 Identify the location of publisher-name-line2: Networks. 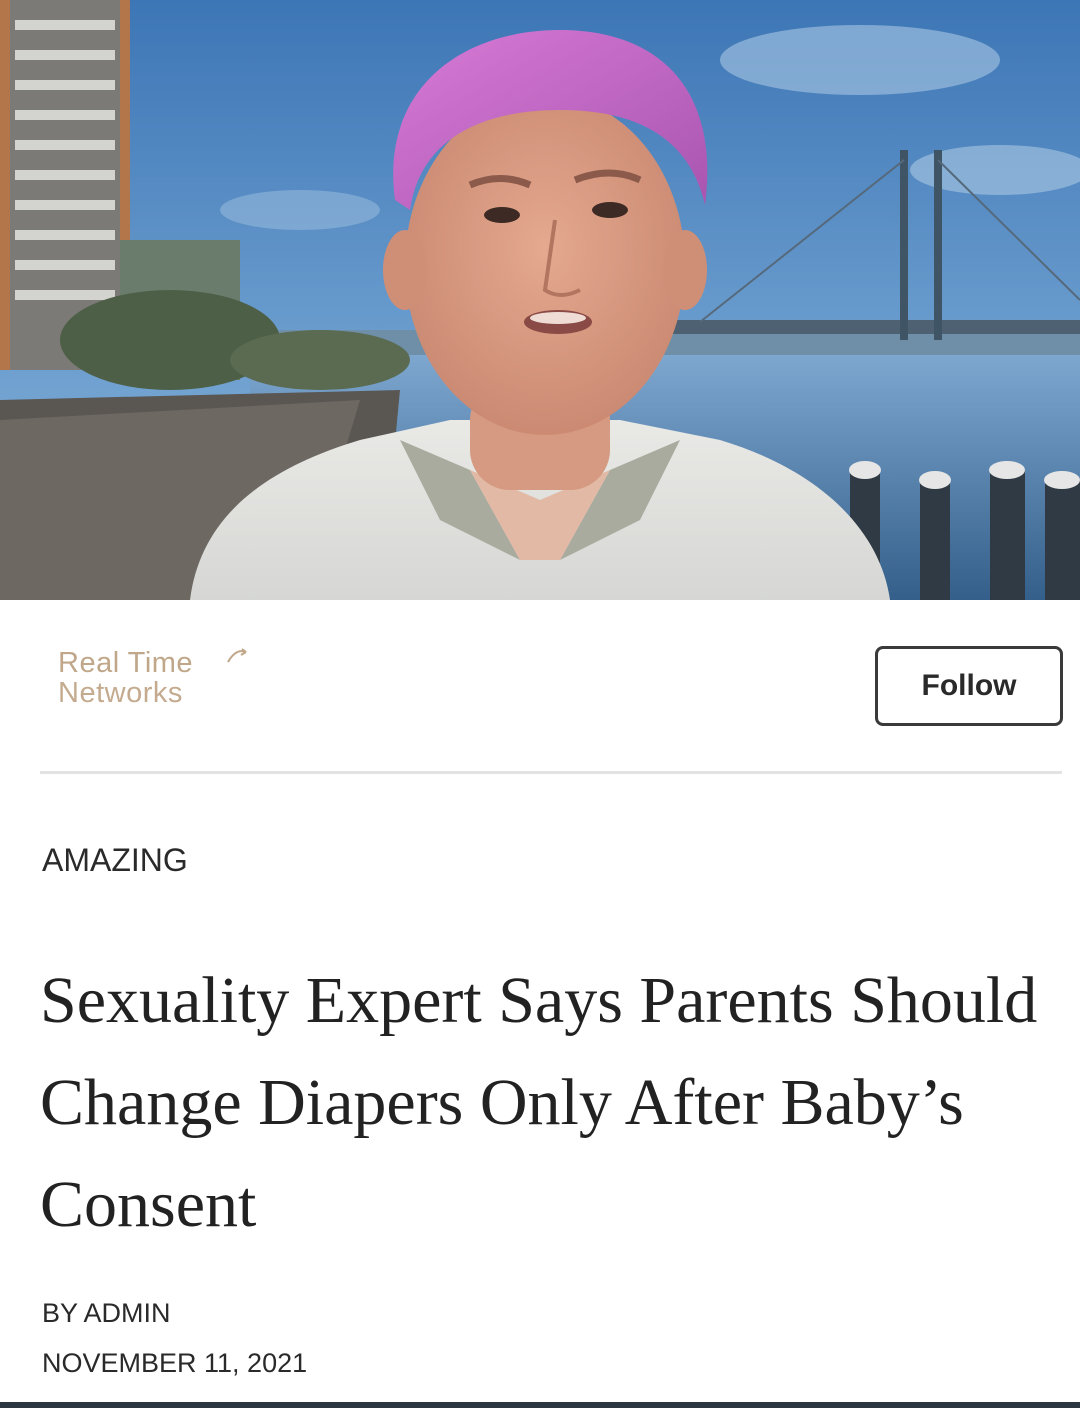
(120, 693).